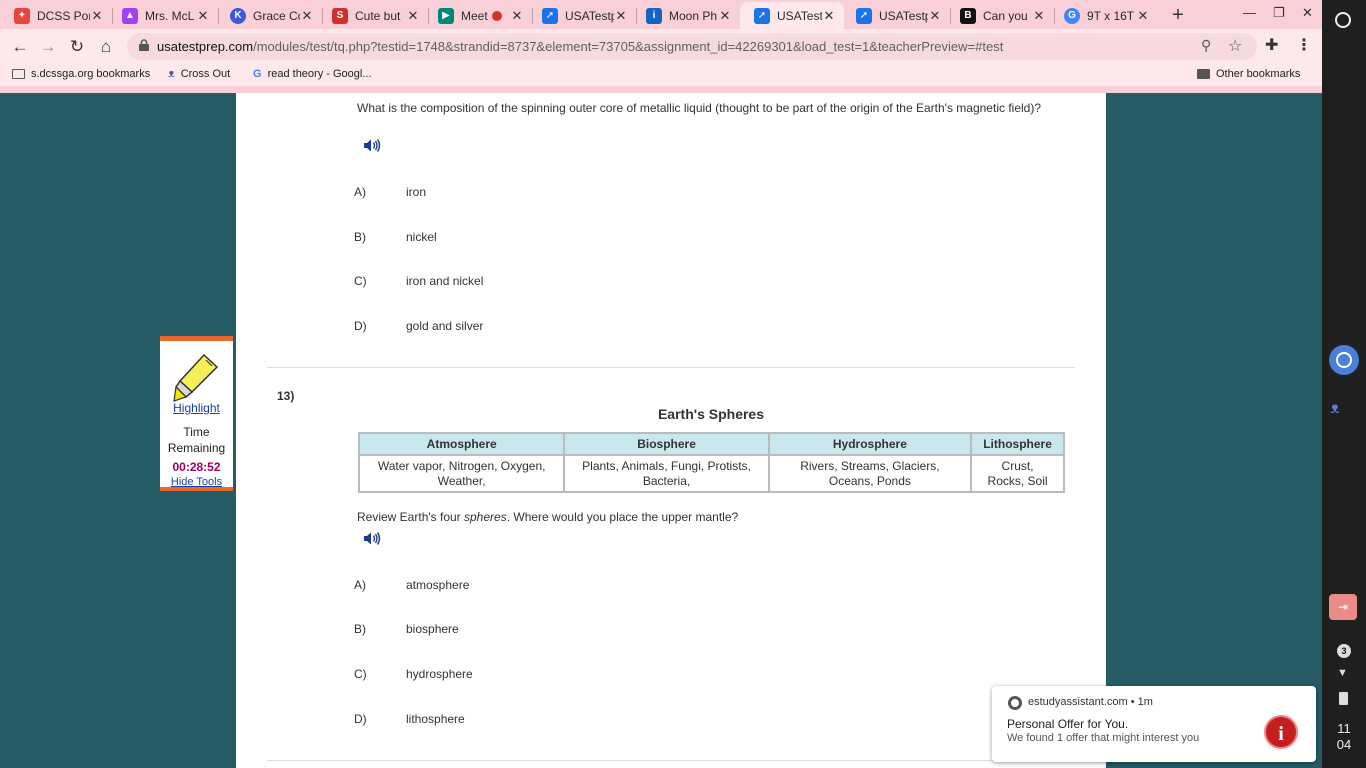  Describe the element at coordinates (196, 482) in the screenshot. I see `hide-tools-link: Hide Tools` at that location.